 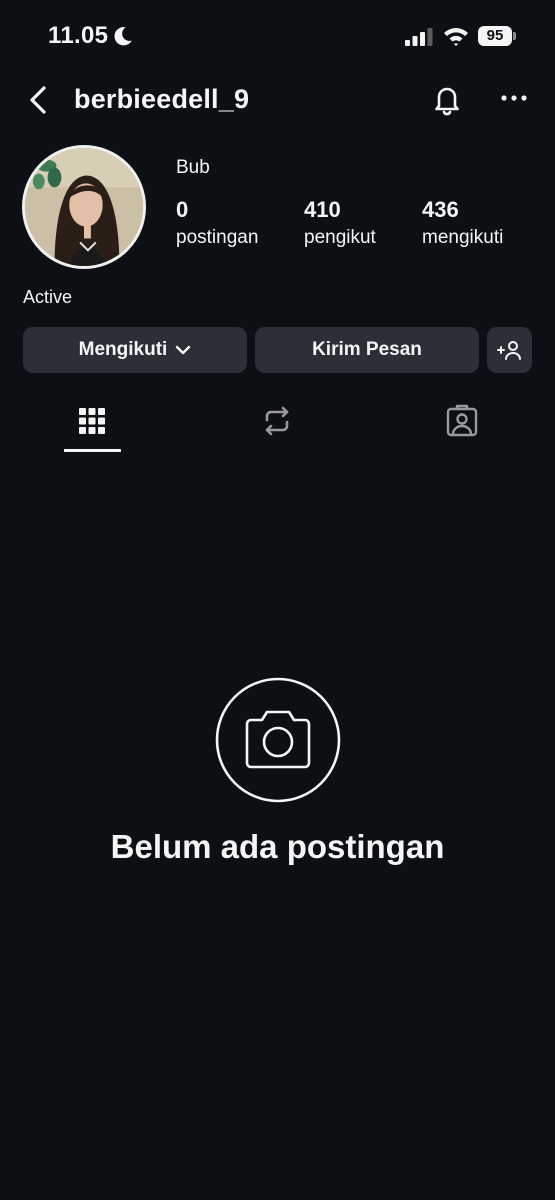 What do you see at coordinates (78, 35) in the screenshot?
I see `status-time: 11.05` at bounding box center [78, 35].